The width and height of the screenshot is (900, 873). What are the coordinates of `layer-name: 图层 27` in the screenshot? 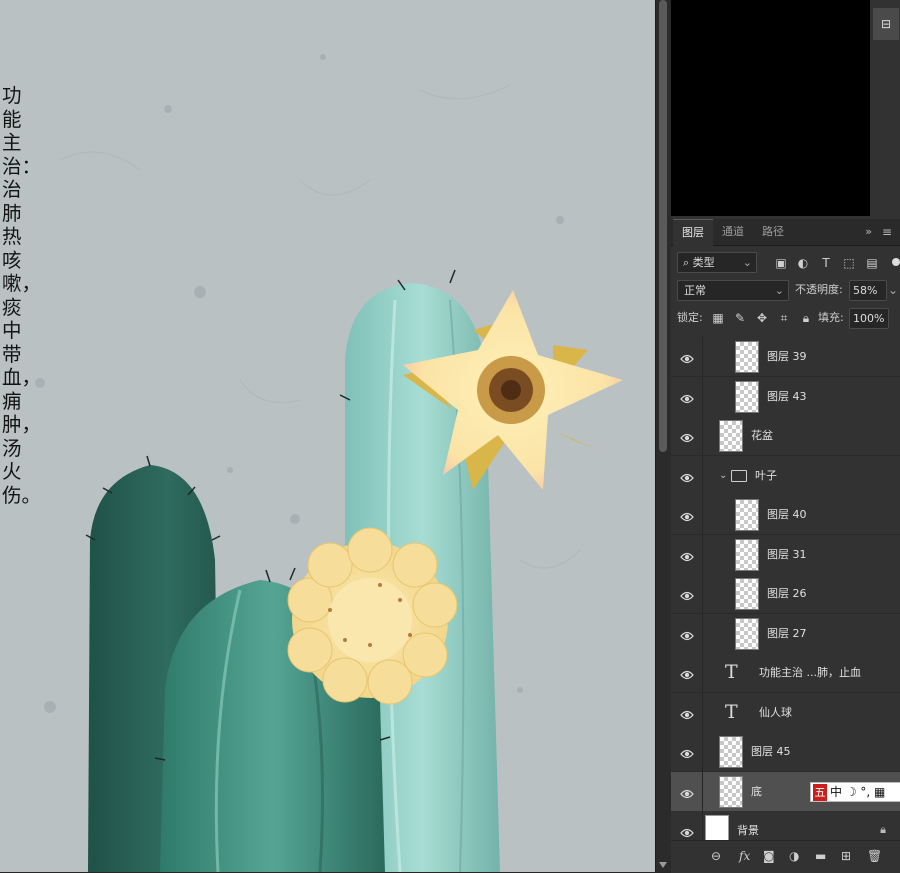 It's located at (787, 633).